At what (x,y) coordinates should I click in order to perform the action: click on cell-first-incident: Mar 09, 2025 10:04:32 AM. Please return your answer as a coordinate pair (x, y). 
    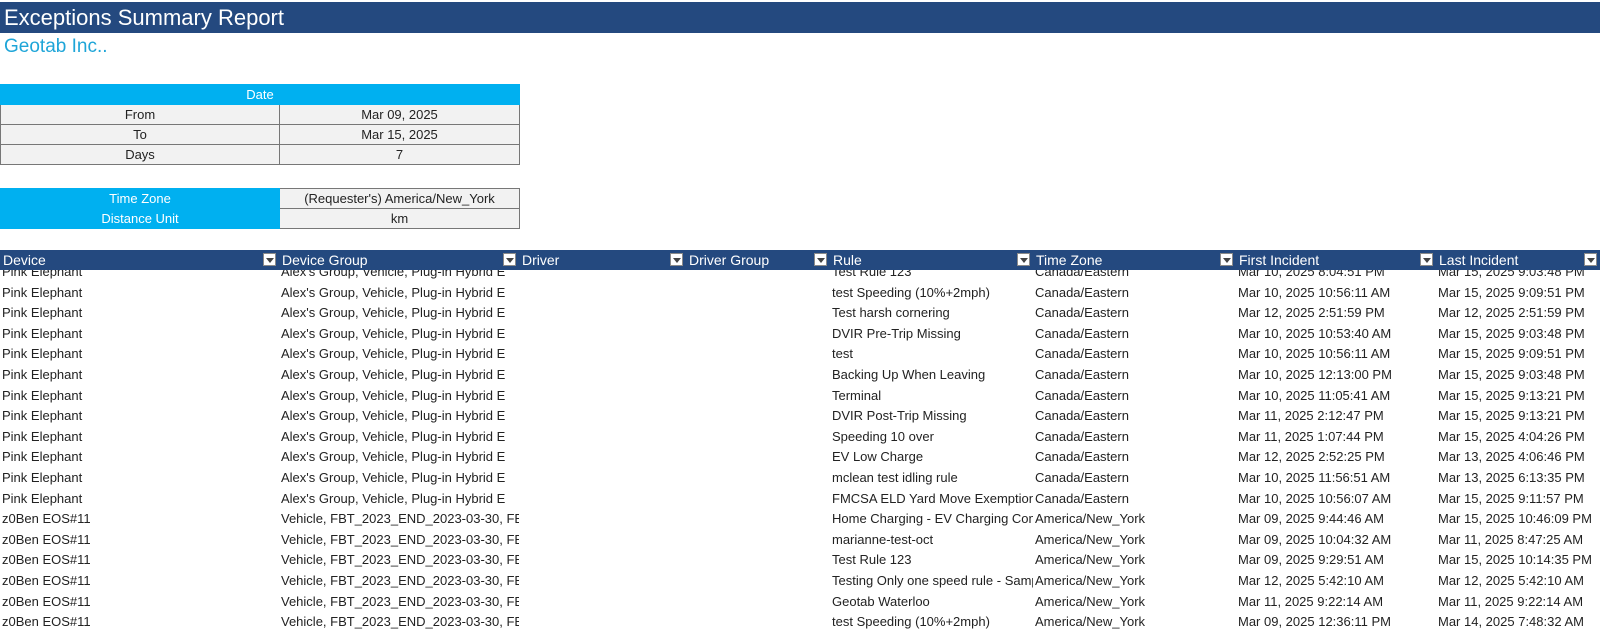
    Looking at the image, I should click on (1315, 539).